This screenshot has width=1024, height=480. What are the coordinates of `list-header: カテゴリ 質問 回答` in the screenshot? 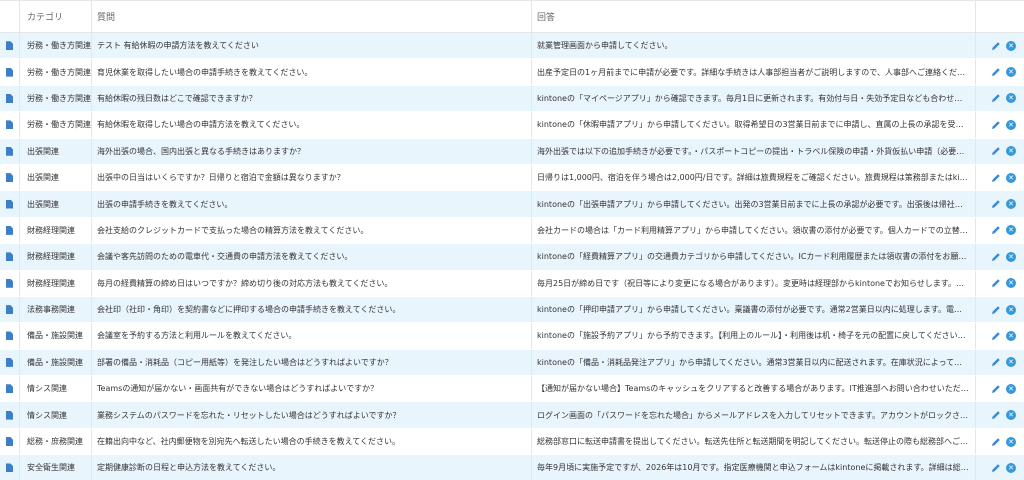 It's located at (512, 16).